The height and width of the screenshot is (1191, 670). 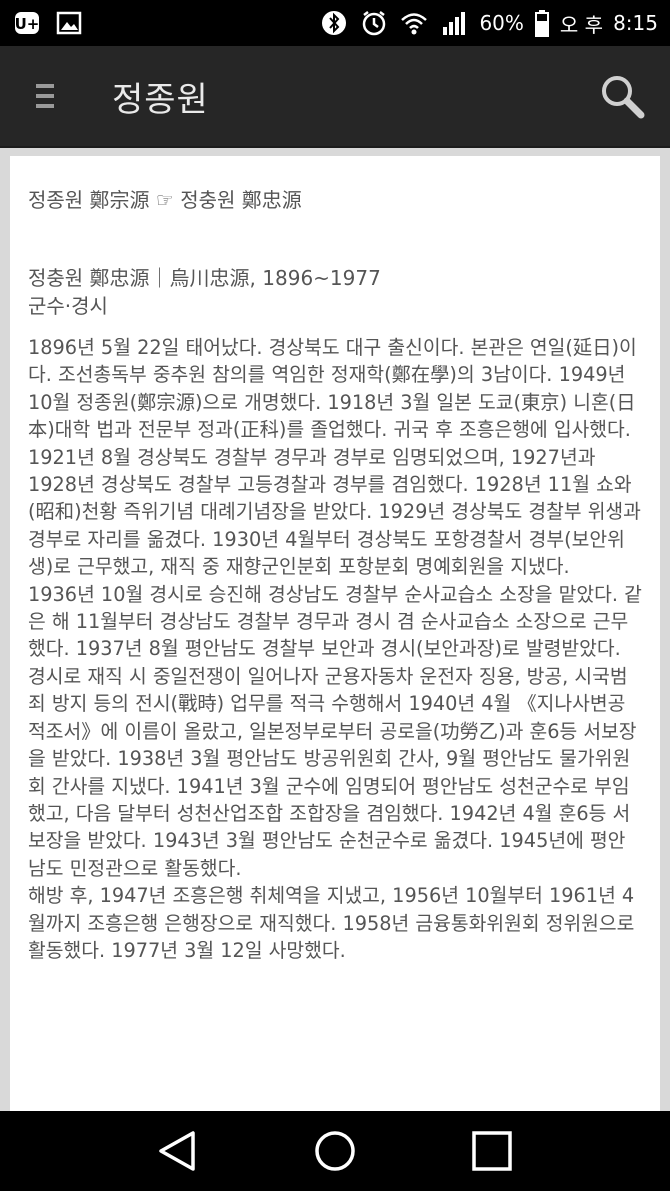 I want to click on alarm-icon, so click(x=374, y=23).